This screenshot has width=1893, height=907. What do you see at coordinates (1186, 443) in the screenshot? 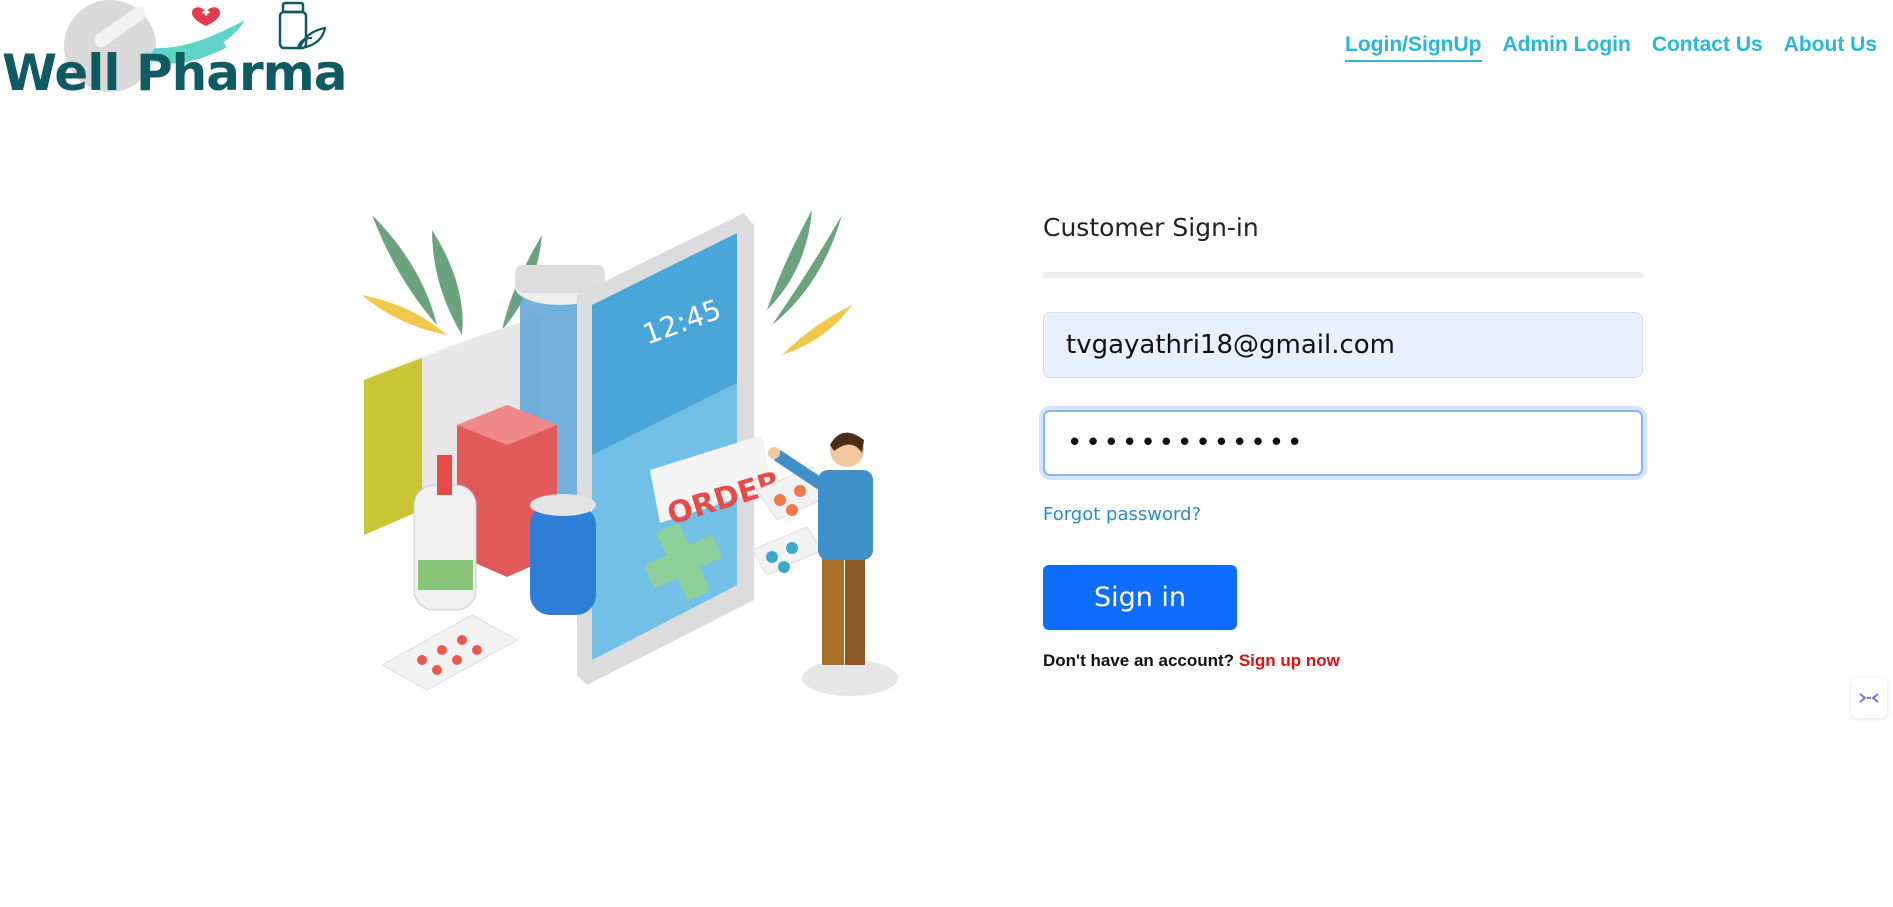
I see `password-value: •••••••••••••` at bounding box center [1186, 443].